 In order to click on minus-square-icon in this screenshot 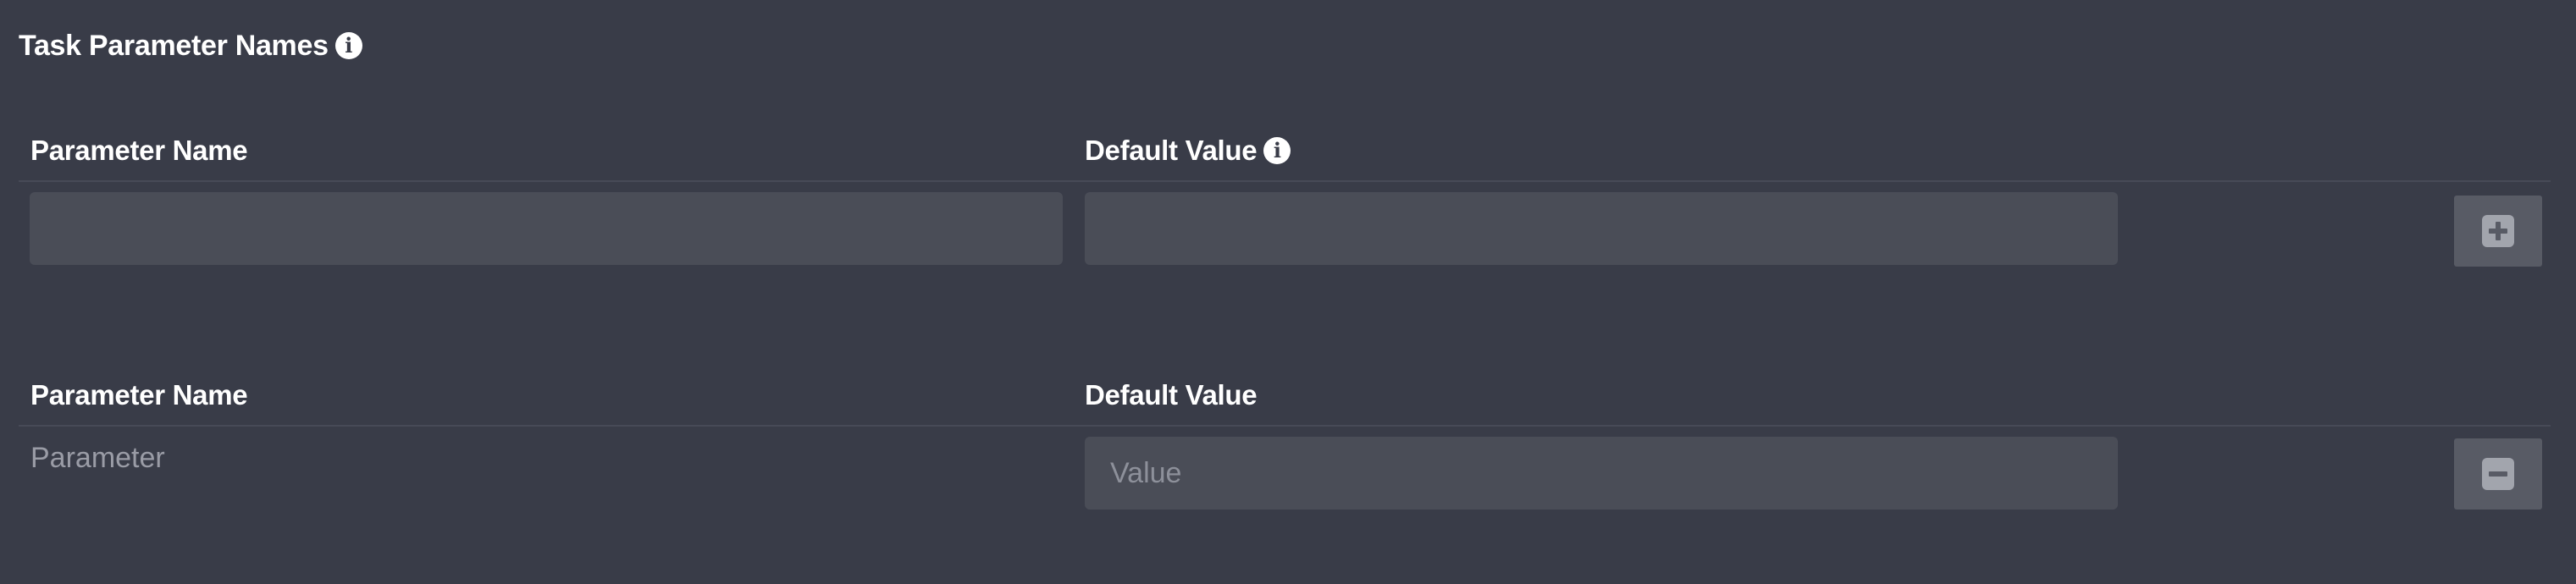, I will do `click(2498, 474)`.